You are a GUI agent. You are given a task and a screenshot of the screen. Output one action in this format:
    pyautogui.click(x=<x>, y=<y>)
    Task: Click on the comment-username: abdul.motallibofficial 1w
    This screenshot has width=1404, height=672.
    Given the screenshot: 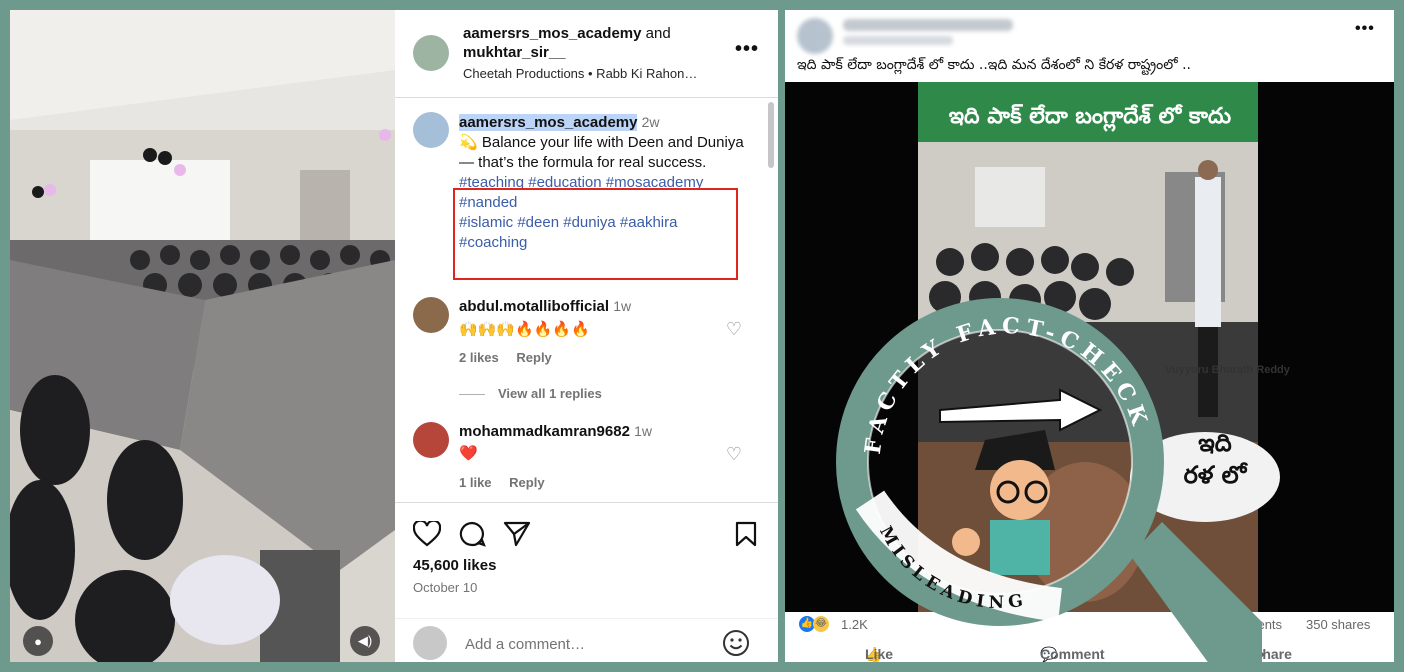 What is the action you would take?
    pyautogui.click(x=545, y=306)
    